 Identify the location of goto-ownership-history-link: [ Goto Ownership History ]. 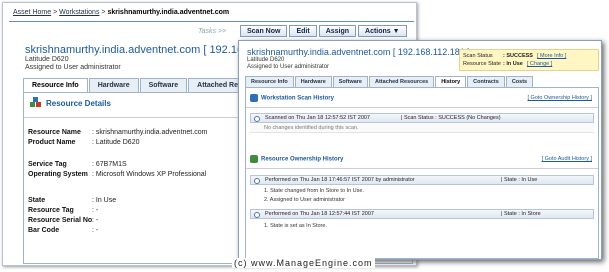
(560, 98).